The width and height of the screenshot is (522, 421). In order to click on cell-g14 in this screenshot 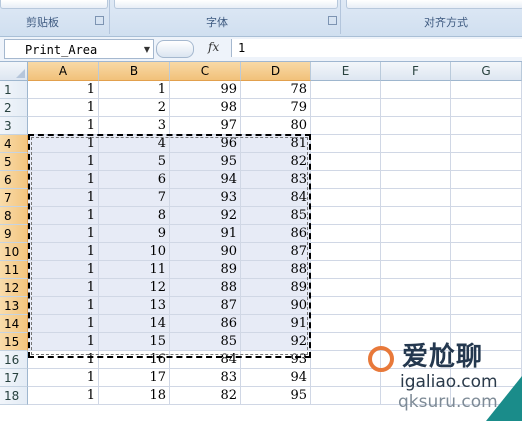, I will do `click(486, 324)`.